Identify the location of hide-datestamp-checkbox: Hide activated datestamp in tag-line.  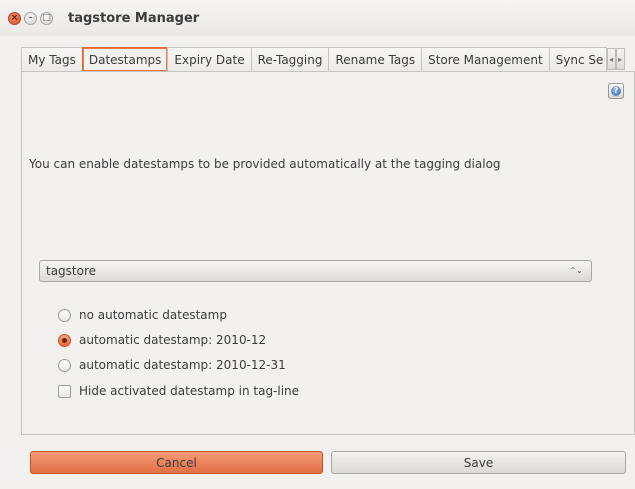
(178, 391).